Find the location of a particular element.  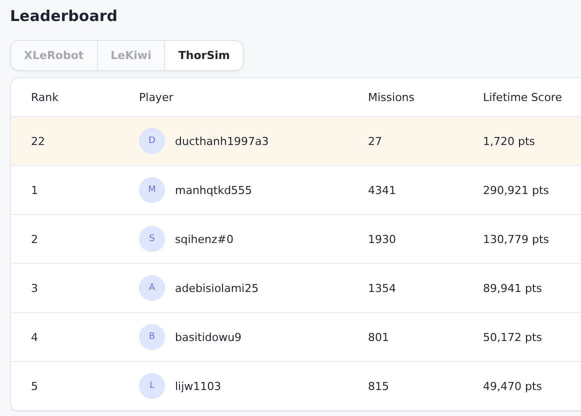

column-header: Lifetime Score is located at coordinates (523, 97).